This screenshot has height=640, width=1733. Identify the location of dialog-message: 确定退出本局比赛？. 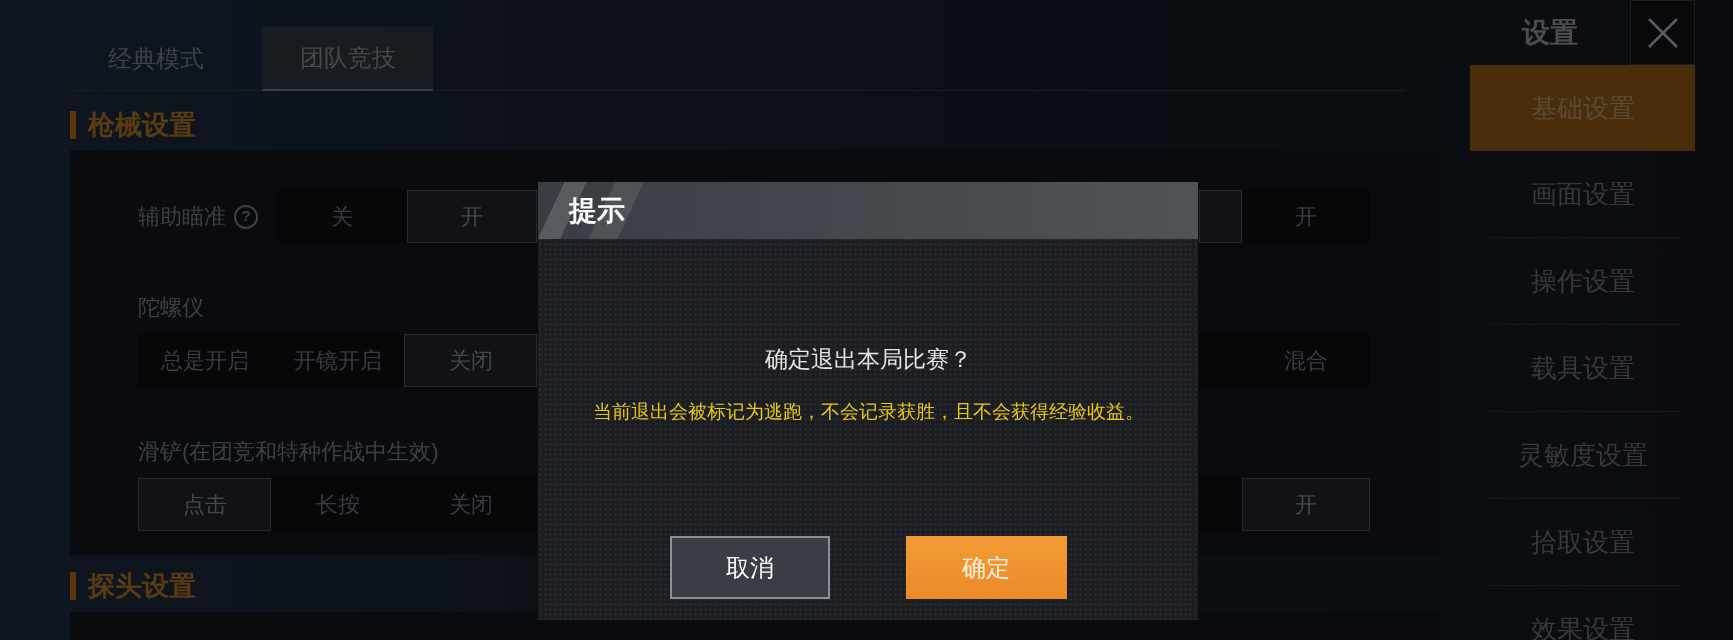
(868, 359).